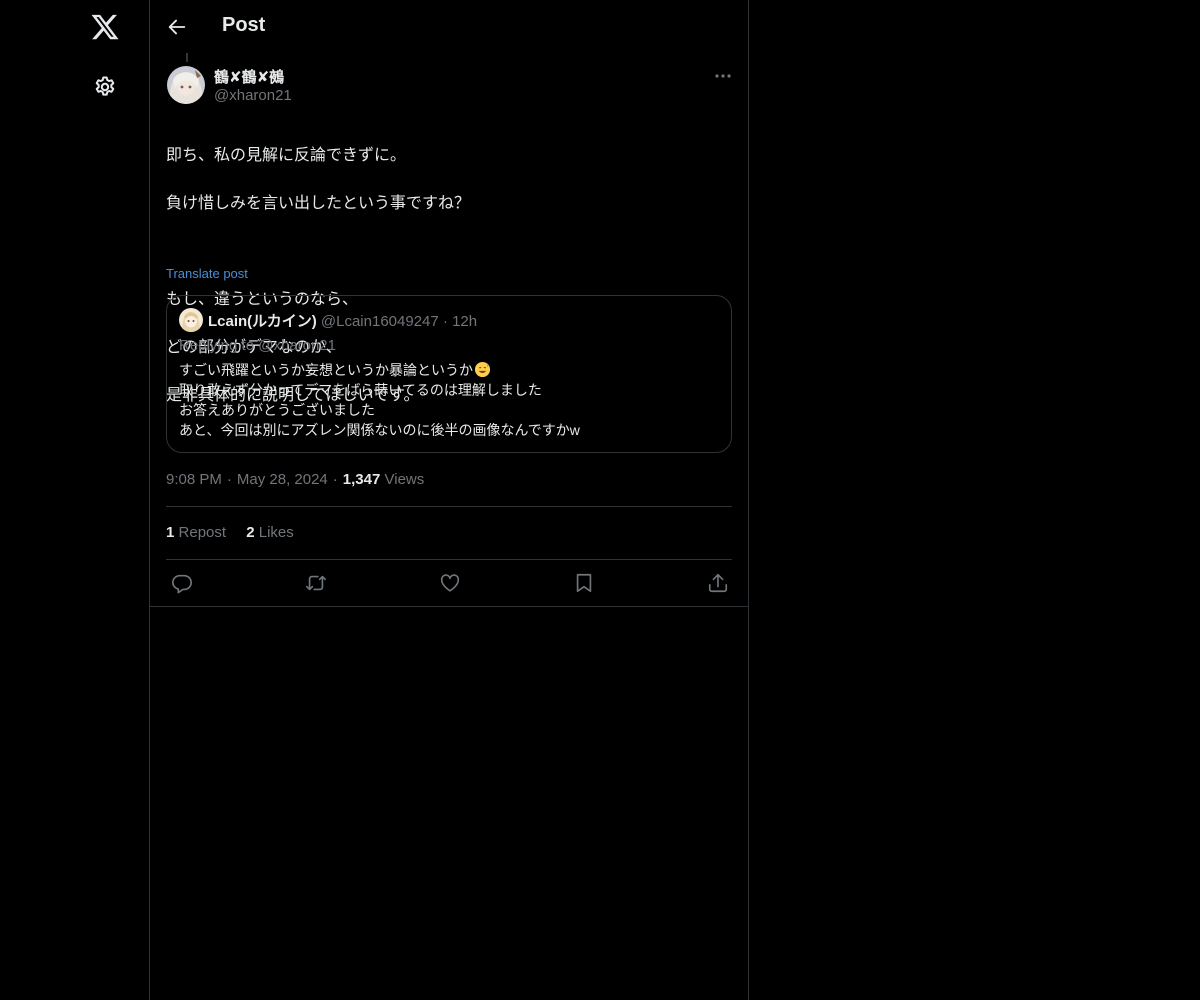  I want to click on translate-post-link: Translate post, so click(207, 273).